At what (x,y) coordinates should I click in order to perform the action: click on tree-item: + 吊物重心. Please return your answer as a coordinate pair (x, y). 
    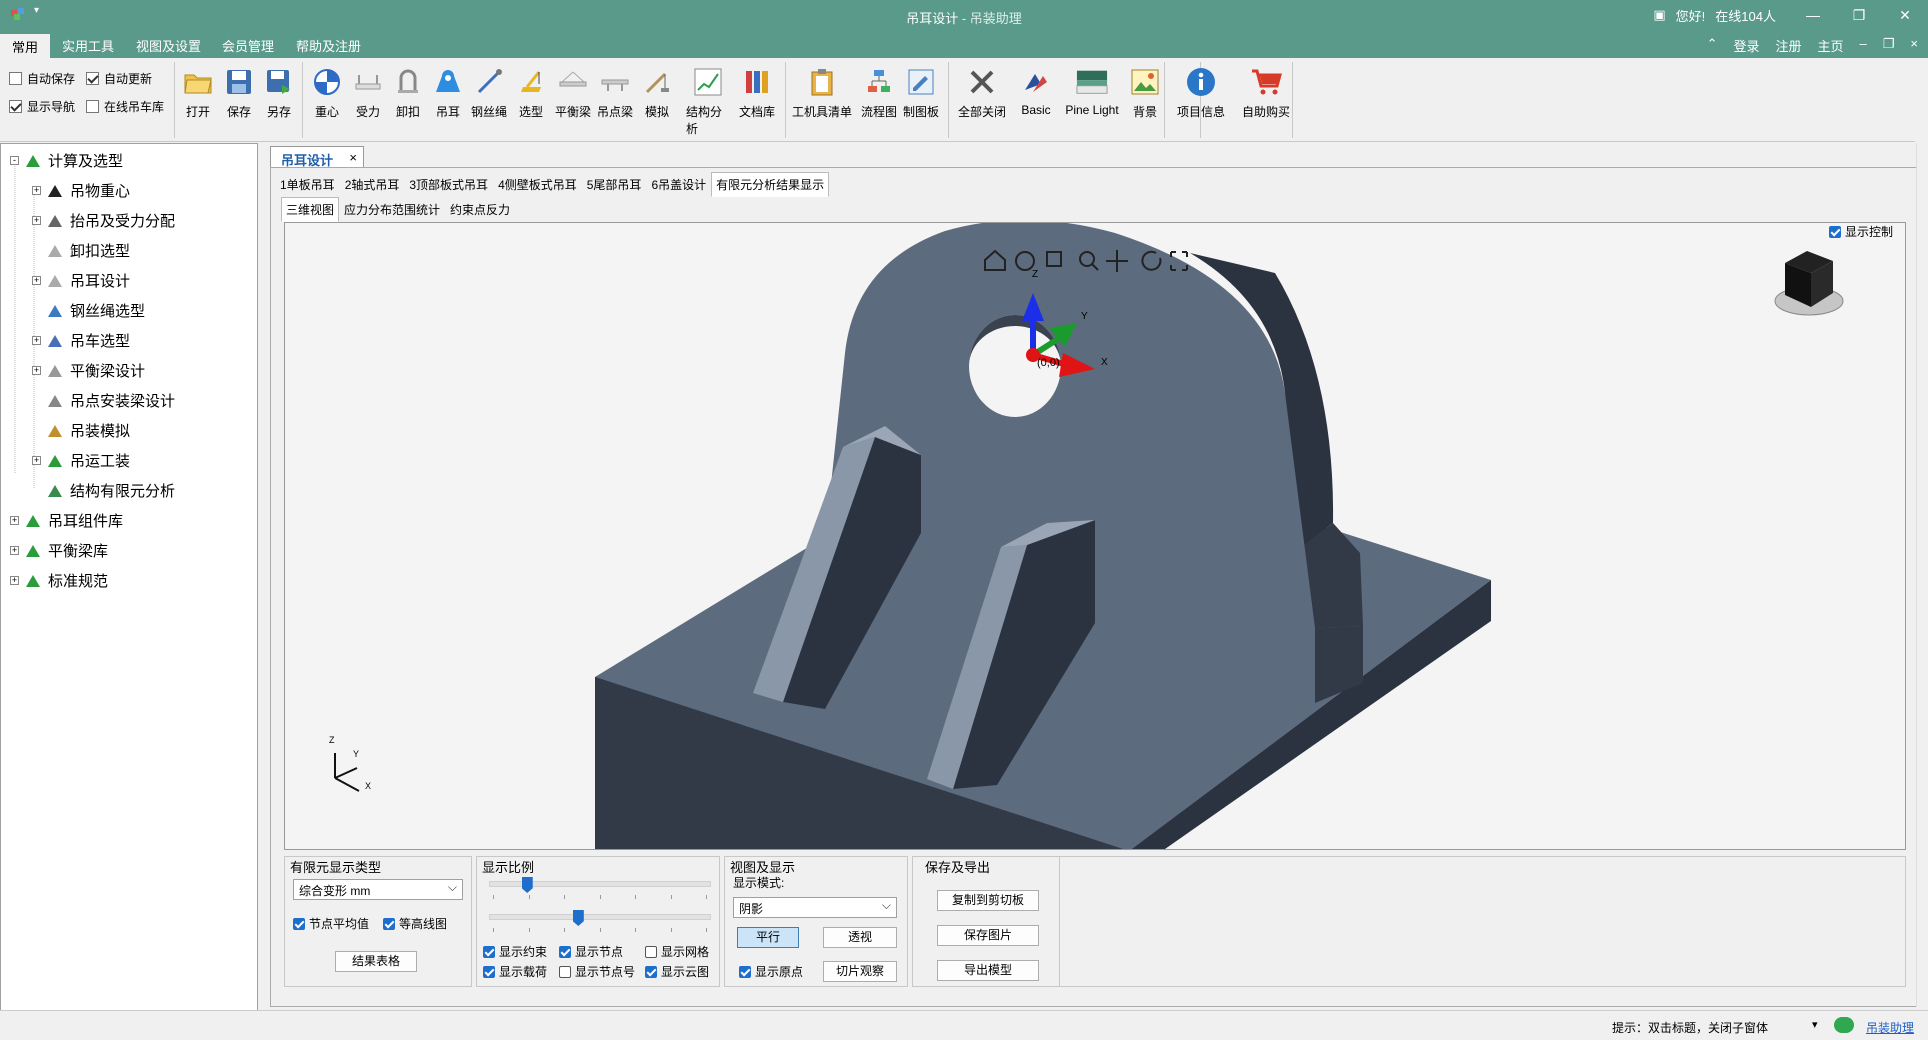
    Looking at the image, I should click on (81, 190).